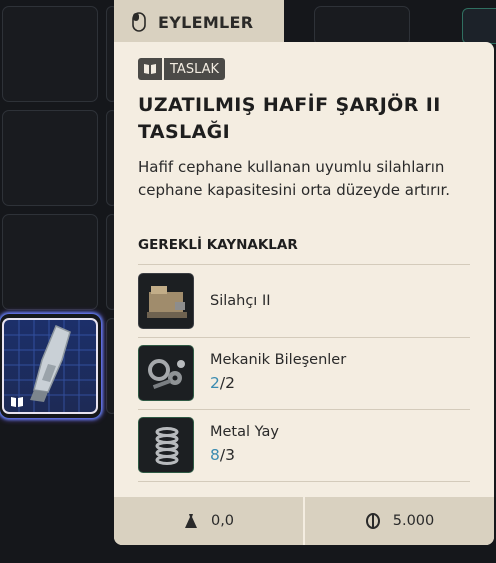 This screenshot has height=563, width=496. Describe the element at coordinates (304, 481) in the screenshot. I see `divider` at that location.